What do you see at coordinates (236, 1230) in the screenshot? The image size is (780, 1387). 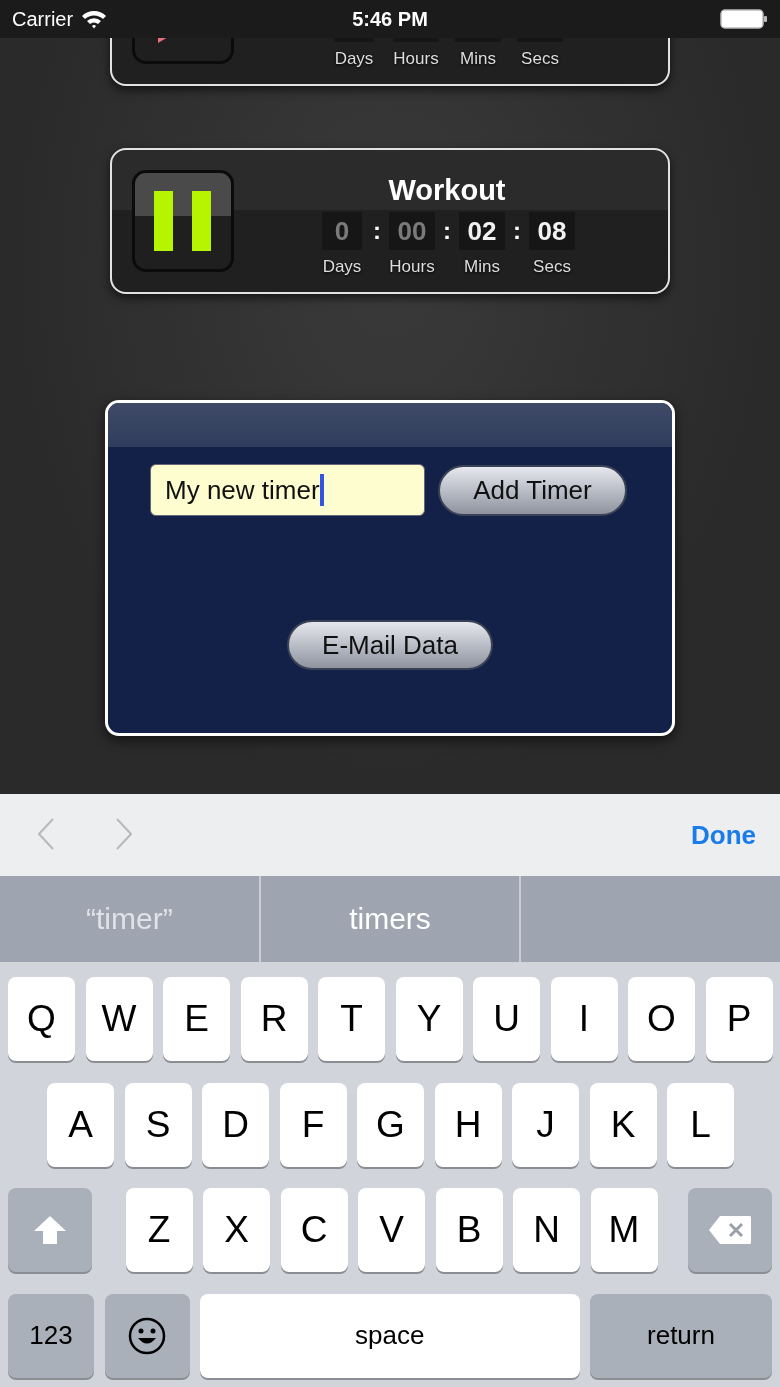 I see `letter-key: X` at bounding box center [236, 1230].